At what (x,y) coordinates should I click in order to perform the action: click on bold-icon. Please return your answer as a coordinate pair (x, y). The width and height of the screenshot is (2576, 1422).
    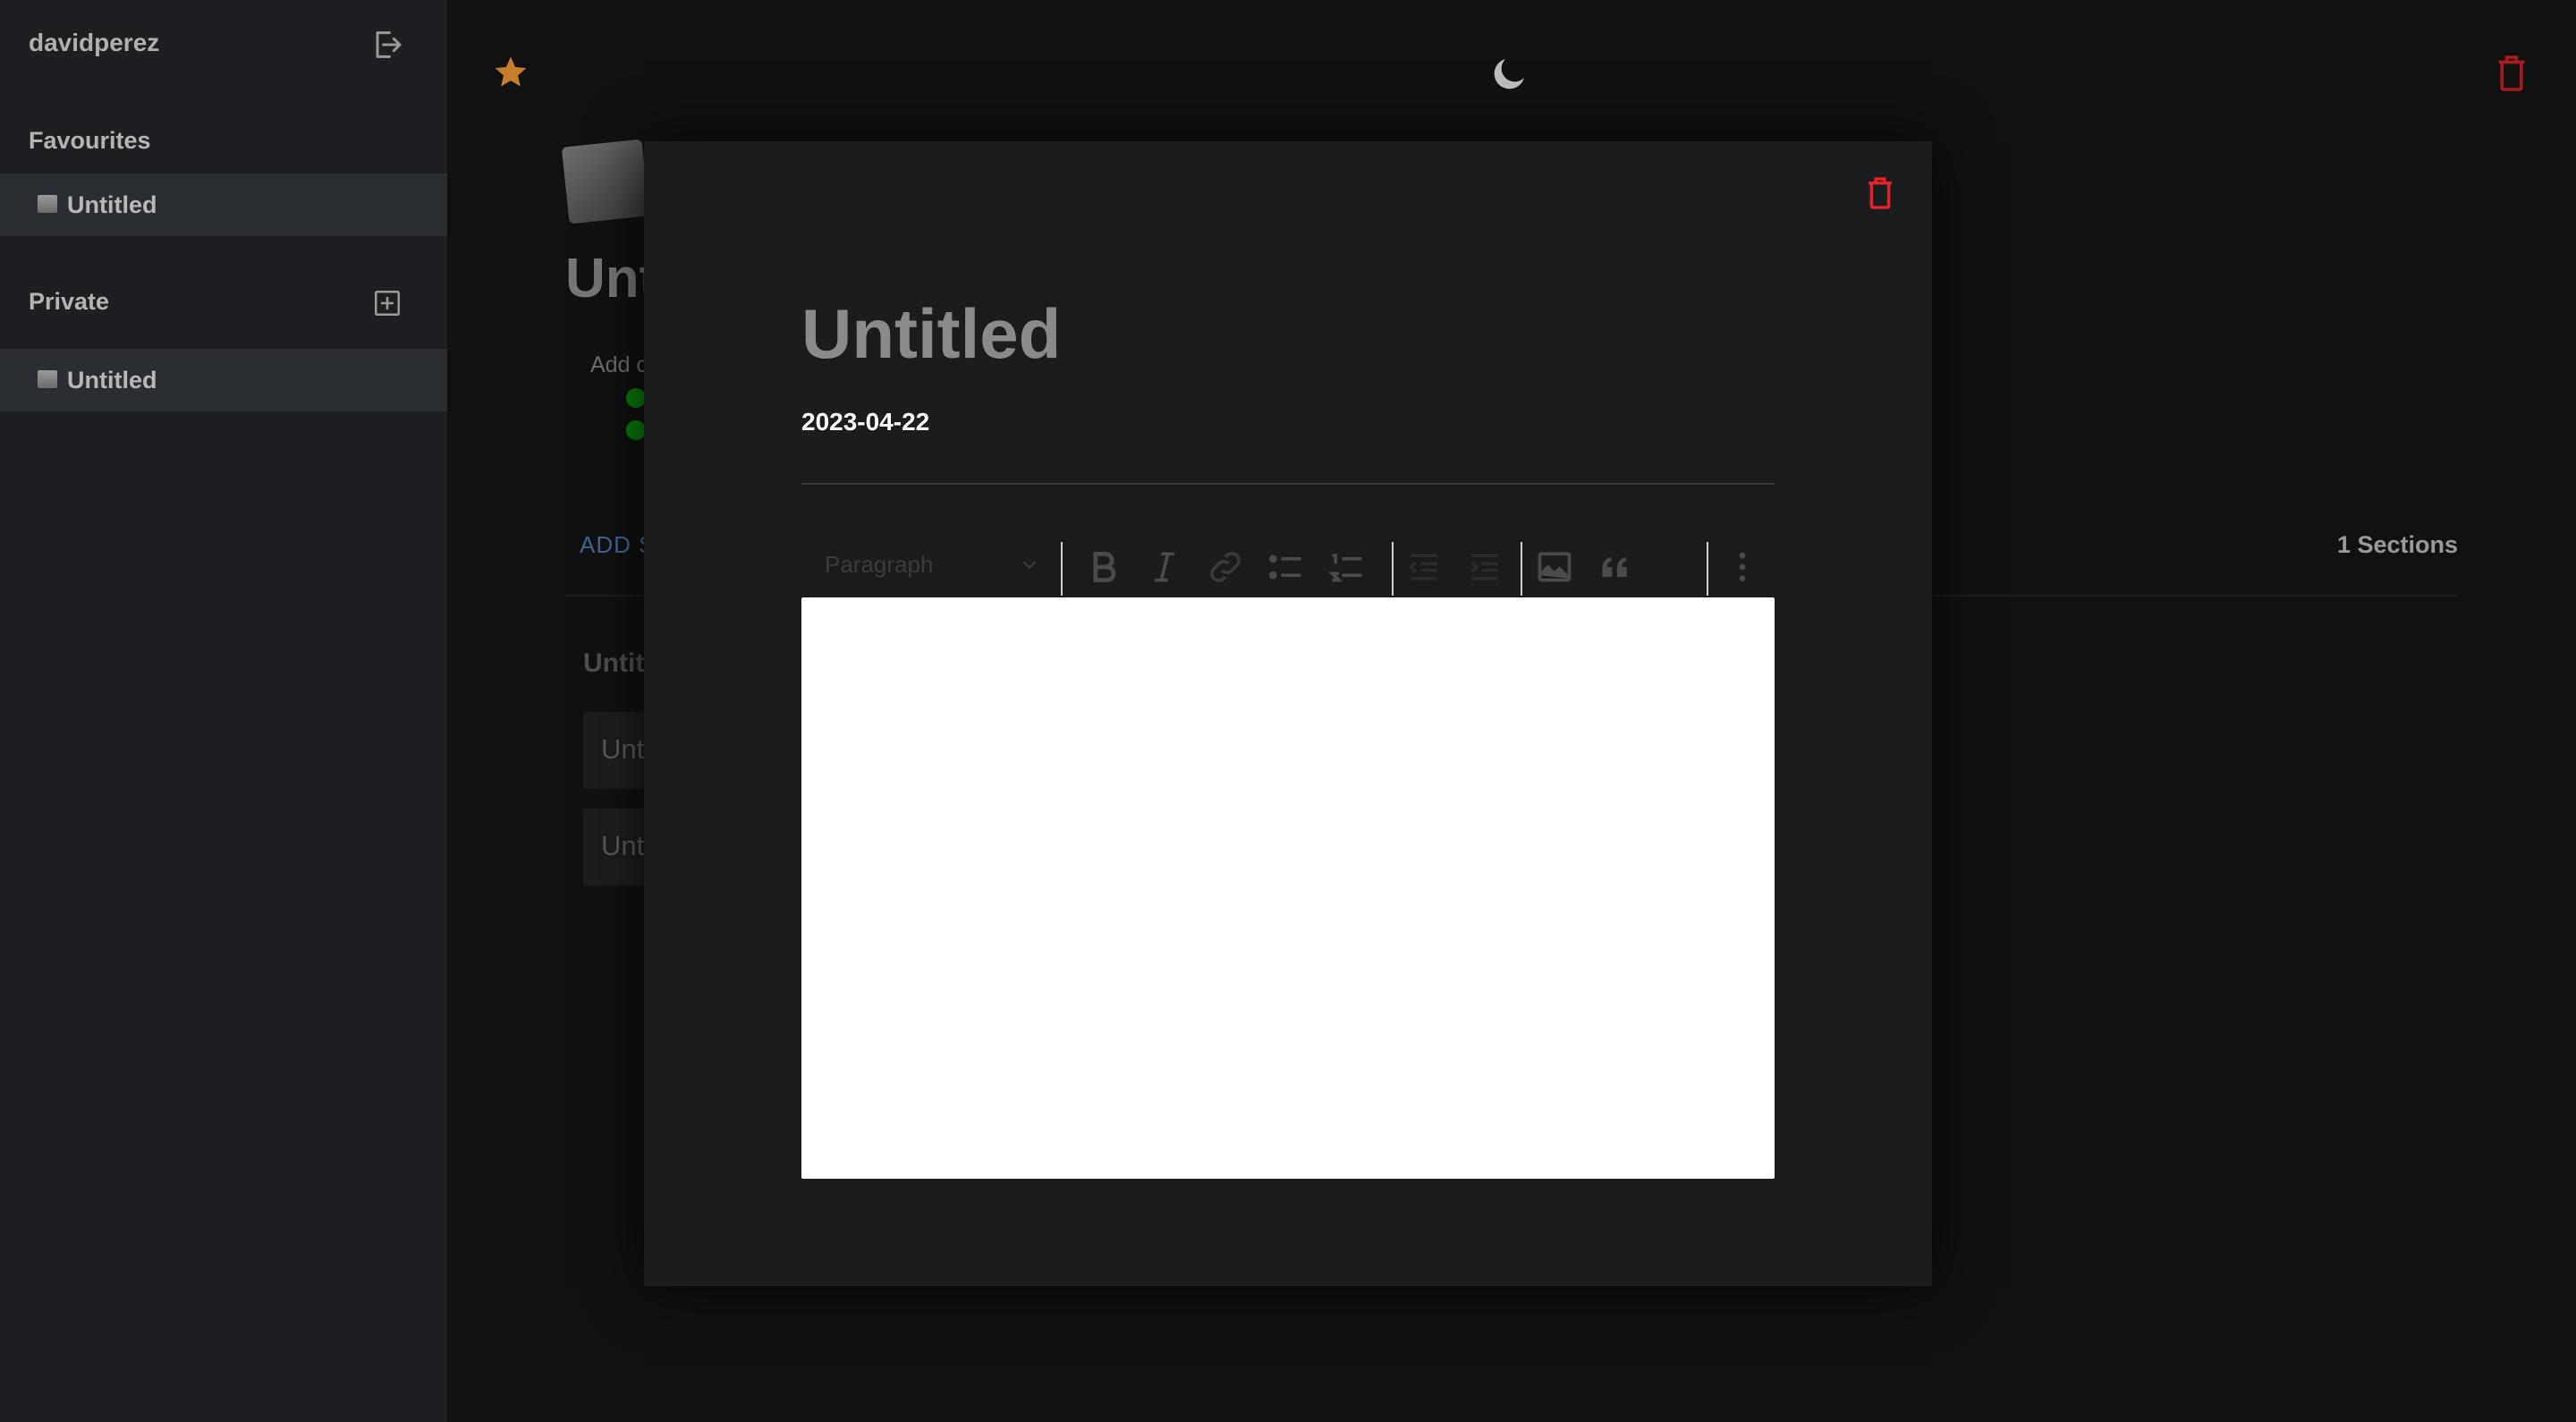
    Looking at the image, I should click on (1103, 567).